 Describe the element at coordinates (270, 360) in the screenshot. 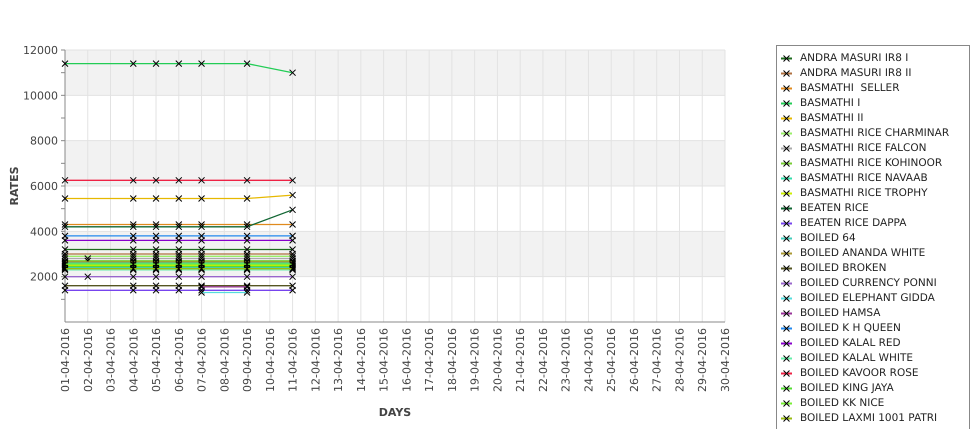

I see `x-tick-label: 10-04-2016` at that location.